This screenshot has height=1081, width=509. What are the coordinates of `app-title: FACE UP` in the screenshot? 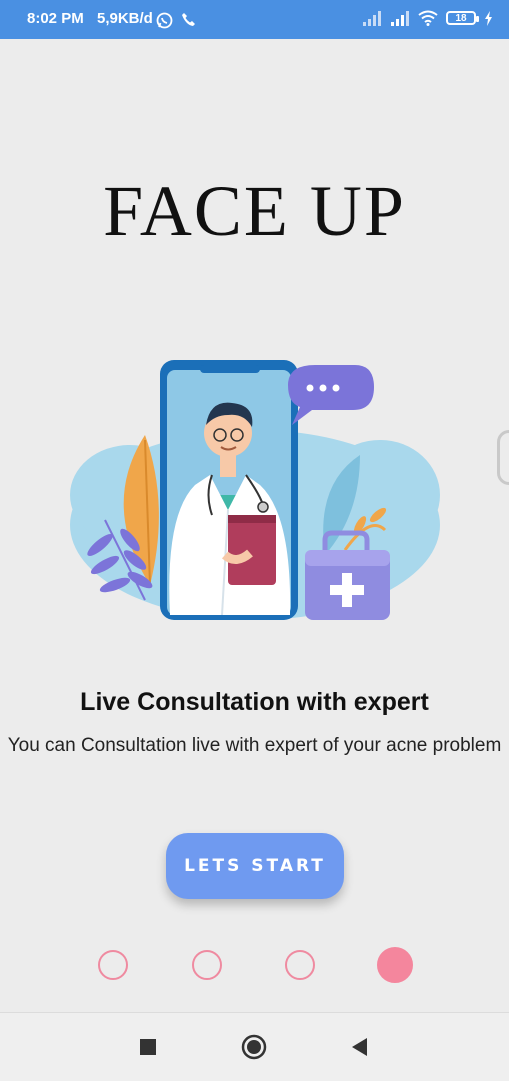 It's located at (254, 211).